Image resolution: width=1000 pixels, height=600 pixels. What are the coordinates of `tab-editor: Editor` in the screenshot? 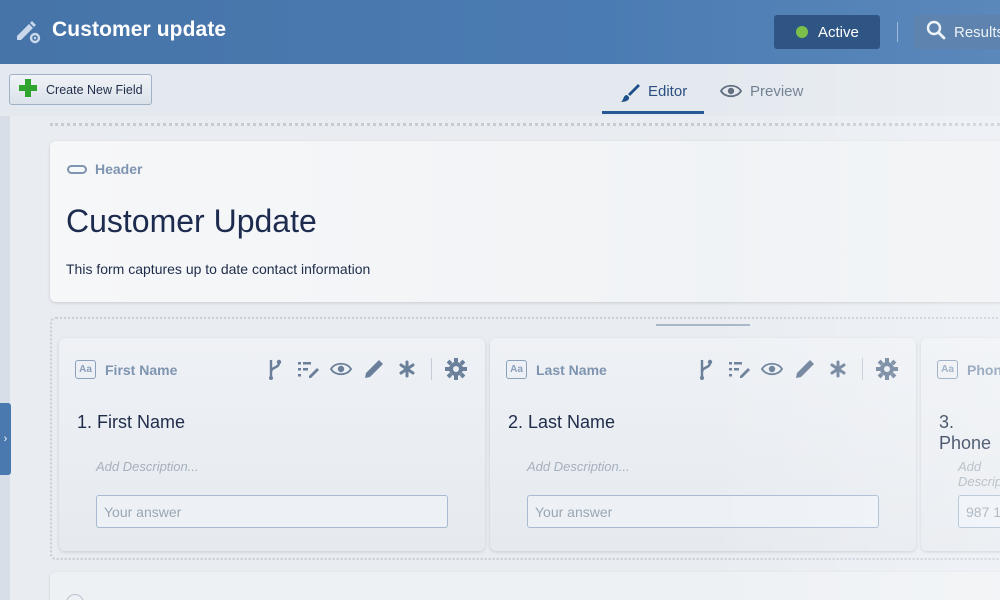 It's located at (653, 96).